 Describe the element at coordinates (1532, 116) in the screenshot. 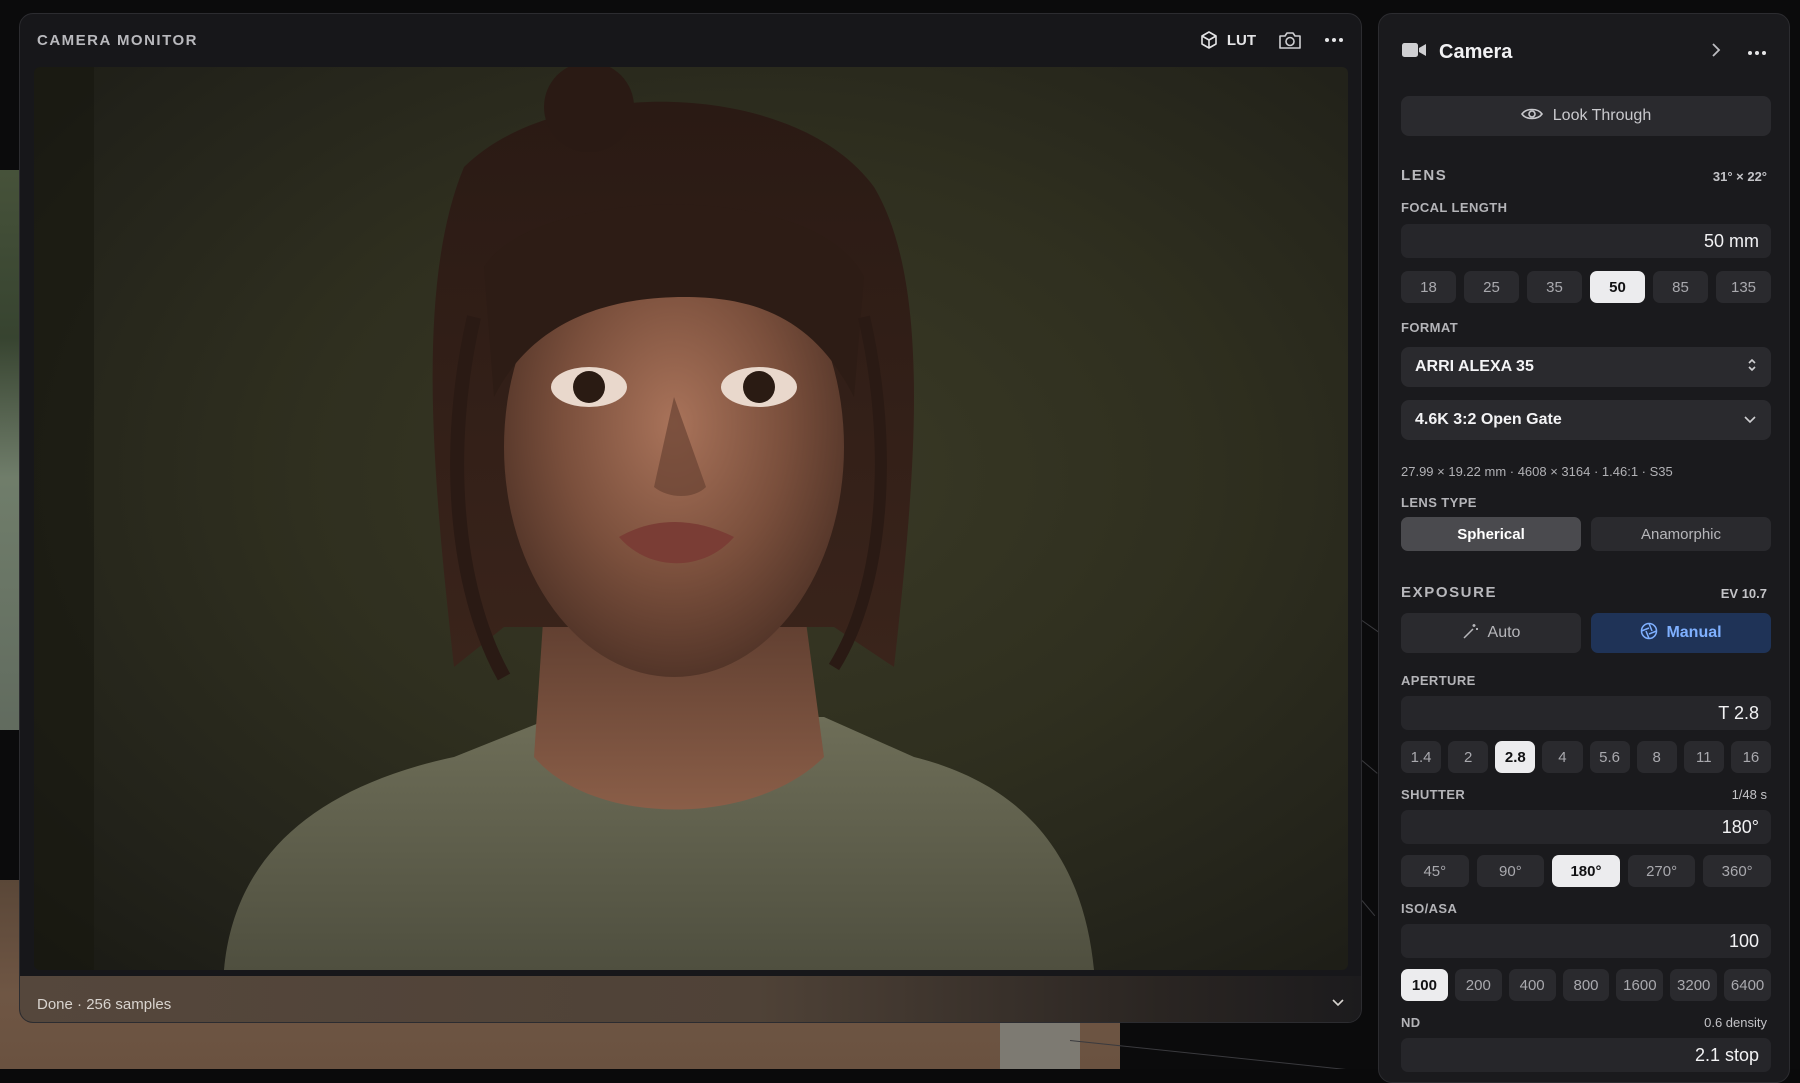

I see `eye-icon` at that location.